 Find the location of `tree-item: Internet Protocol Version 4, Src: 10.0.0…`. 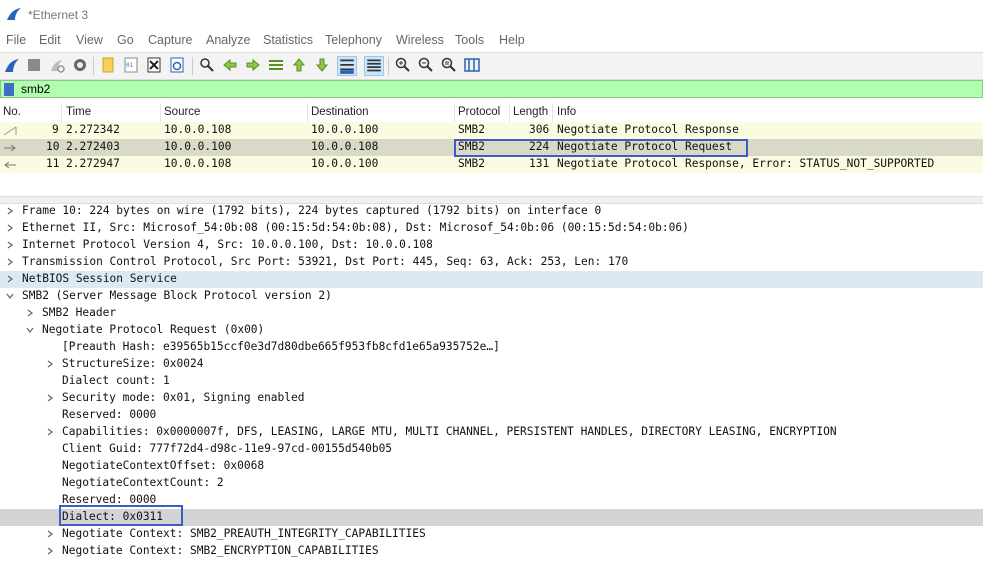

tree-item: Internet Protocol Version 4, Src: 10.0.0… is located at coordinates (491, 245).